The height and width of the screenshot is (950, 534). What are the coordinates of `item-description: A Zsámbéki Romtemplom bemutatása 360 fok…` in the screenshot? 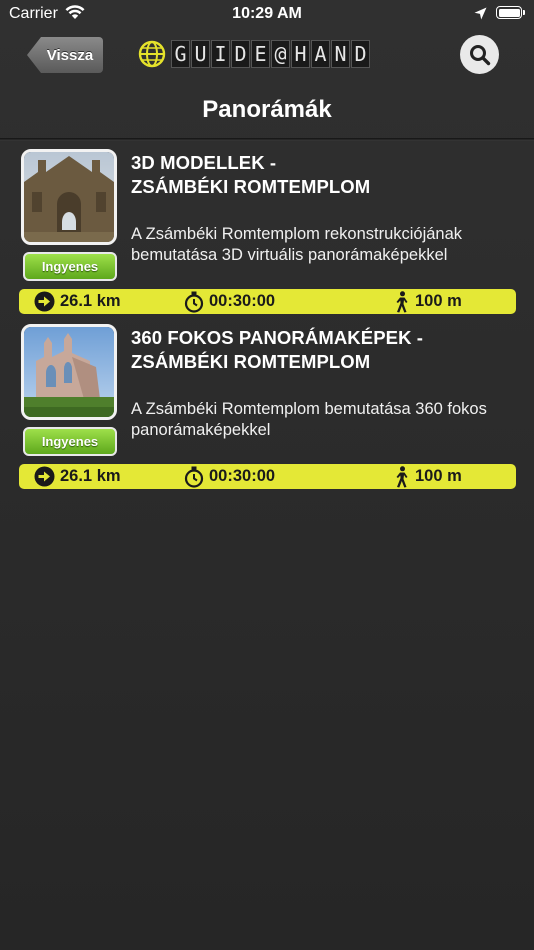 It's located at (309, 419).